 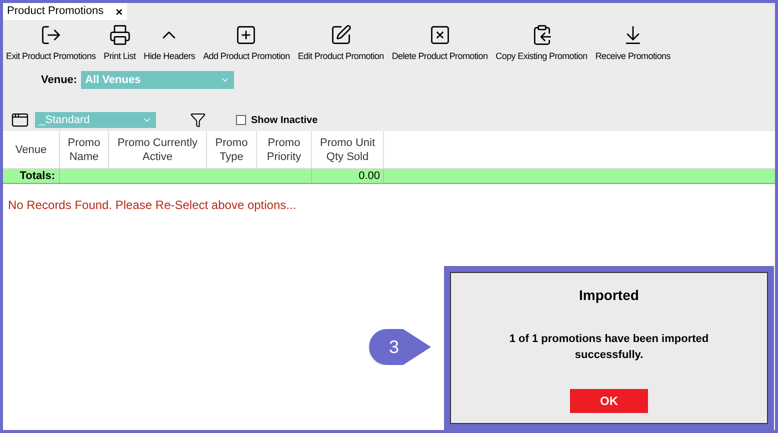 What do you see at coordinates (31, 149) in the screenshot?
I see `column-header: Venue` at bounding box center [31, 149].